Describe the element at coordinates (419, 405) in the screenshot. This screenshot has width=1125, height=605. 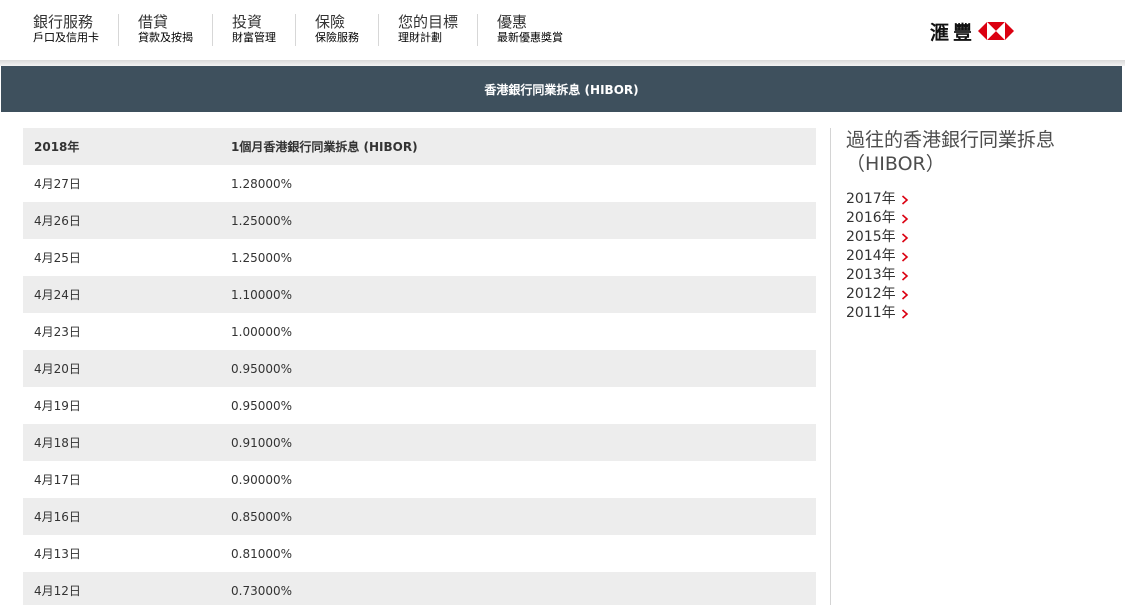
I see `table-row: 4月19日 0.95000%` at that location.